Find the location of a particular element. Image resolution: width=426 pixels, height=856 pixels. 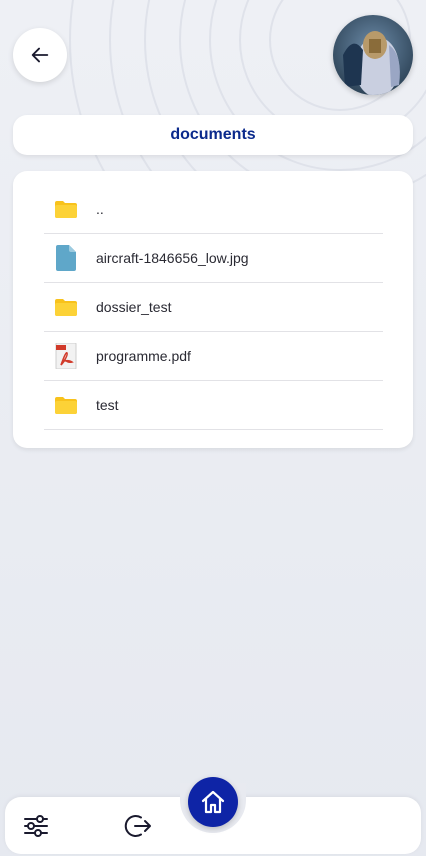

back-button is located at coordinates (40, 55).